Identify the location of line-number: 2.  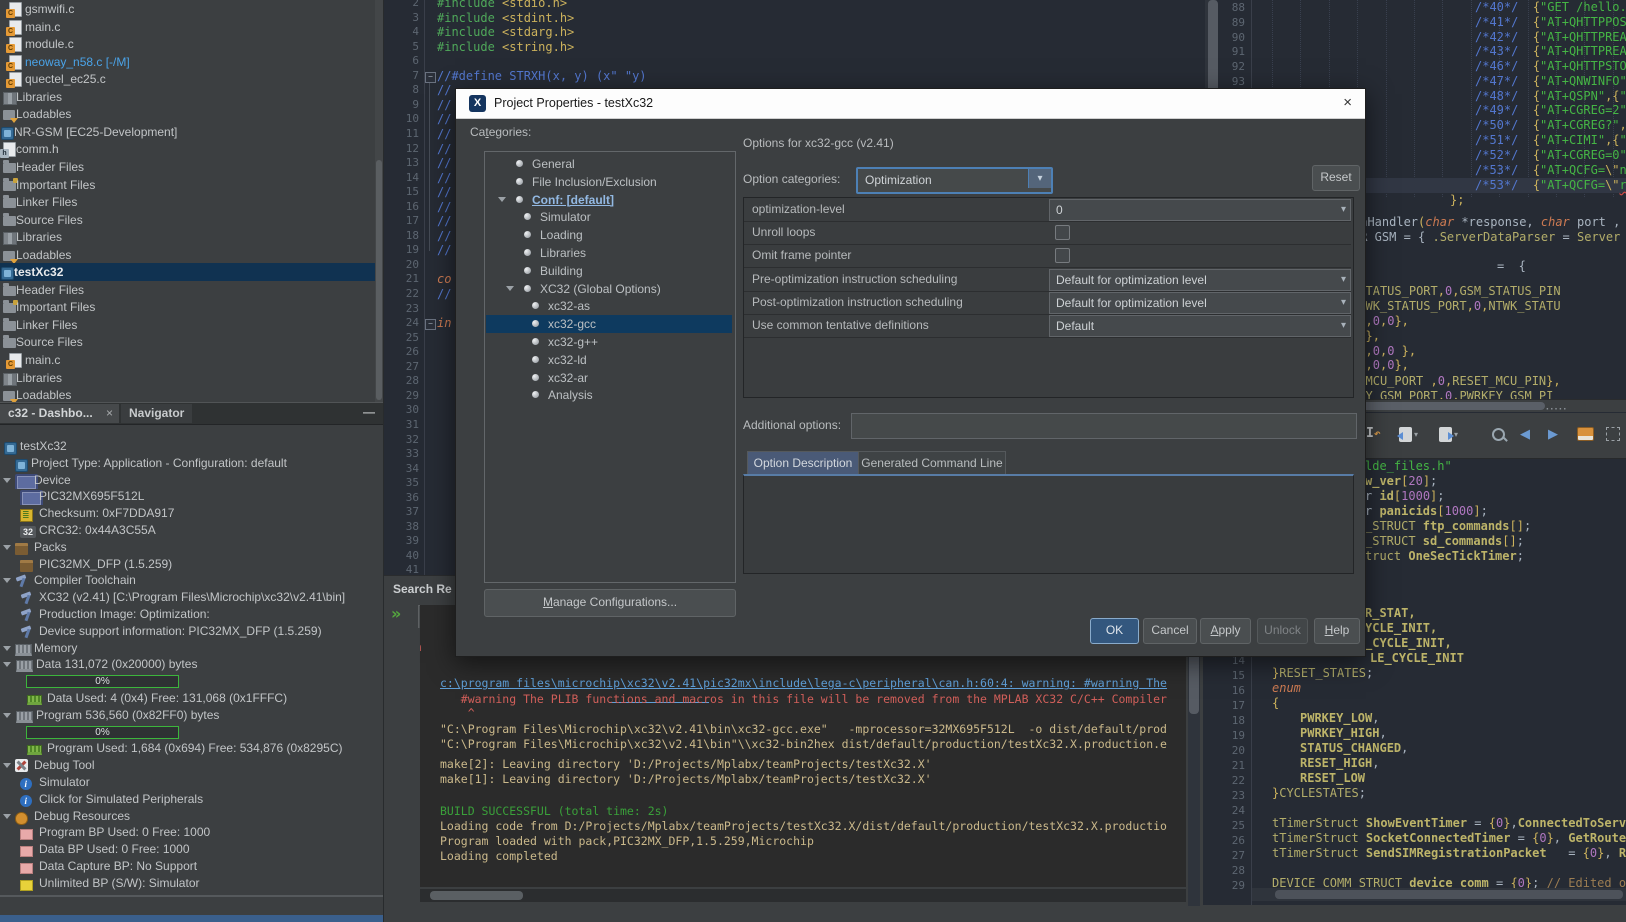
(402, 5).